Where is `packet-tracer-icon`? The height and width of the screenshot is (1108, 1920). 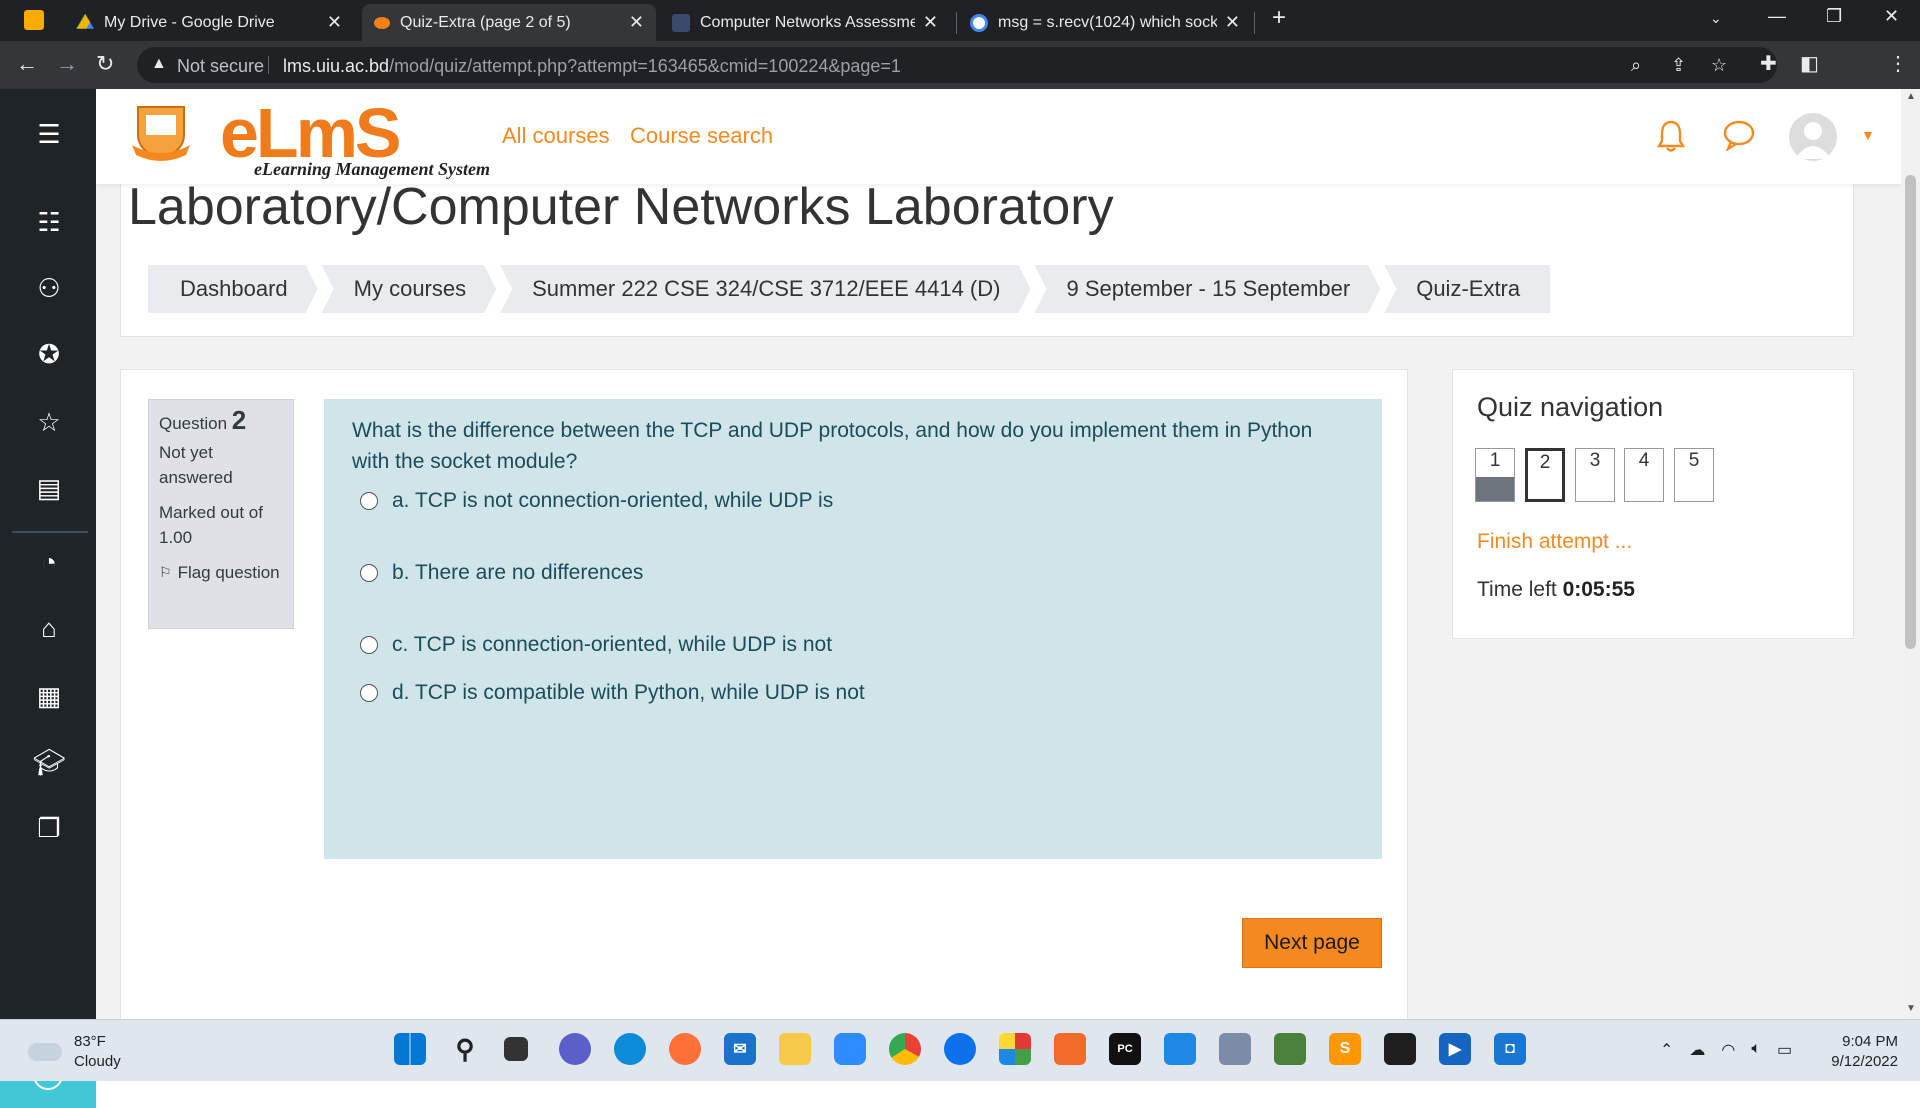 packet-tracer-icon is located at coordinates (1290, 1049).